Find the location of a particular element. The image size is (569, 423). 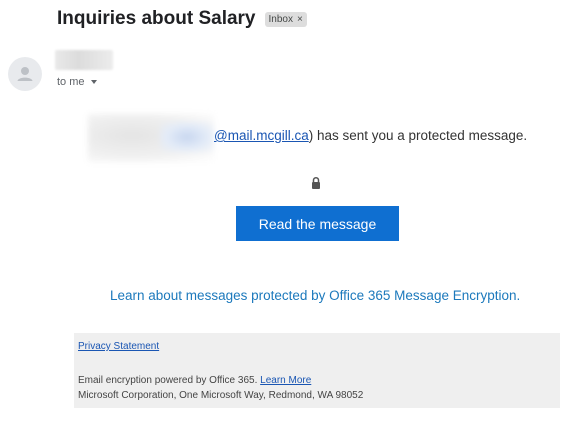

subject-row: Inquiries about Salary Inbox × is located at coordinates (182, 19).